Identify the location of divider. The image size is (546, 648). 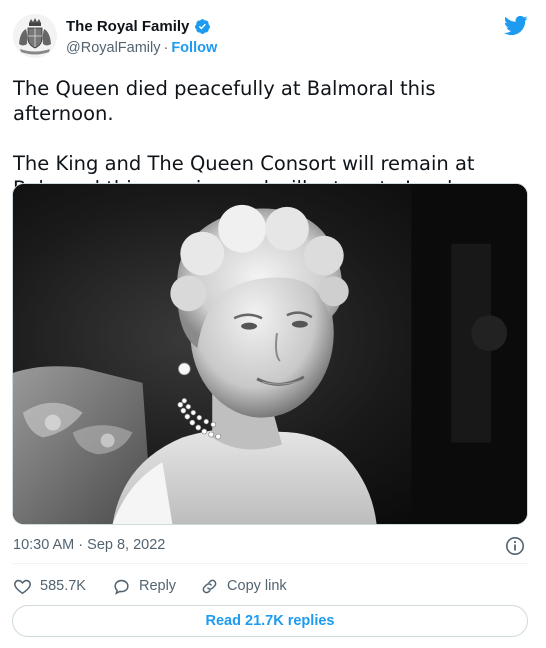
(270, 563).